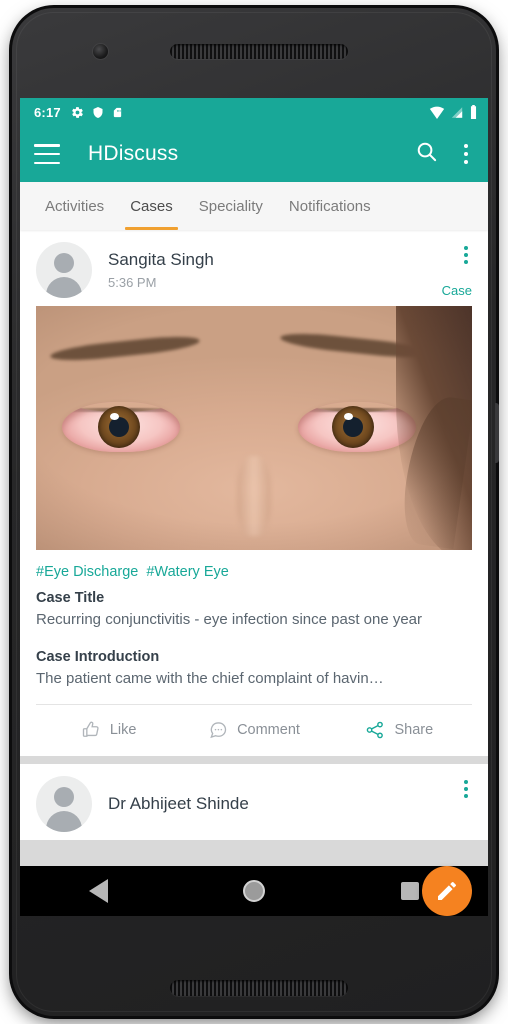 The image size is (508, 1024). I want to click on back-triangle-icon, so click(98, 891).